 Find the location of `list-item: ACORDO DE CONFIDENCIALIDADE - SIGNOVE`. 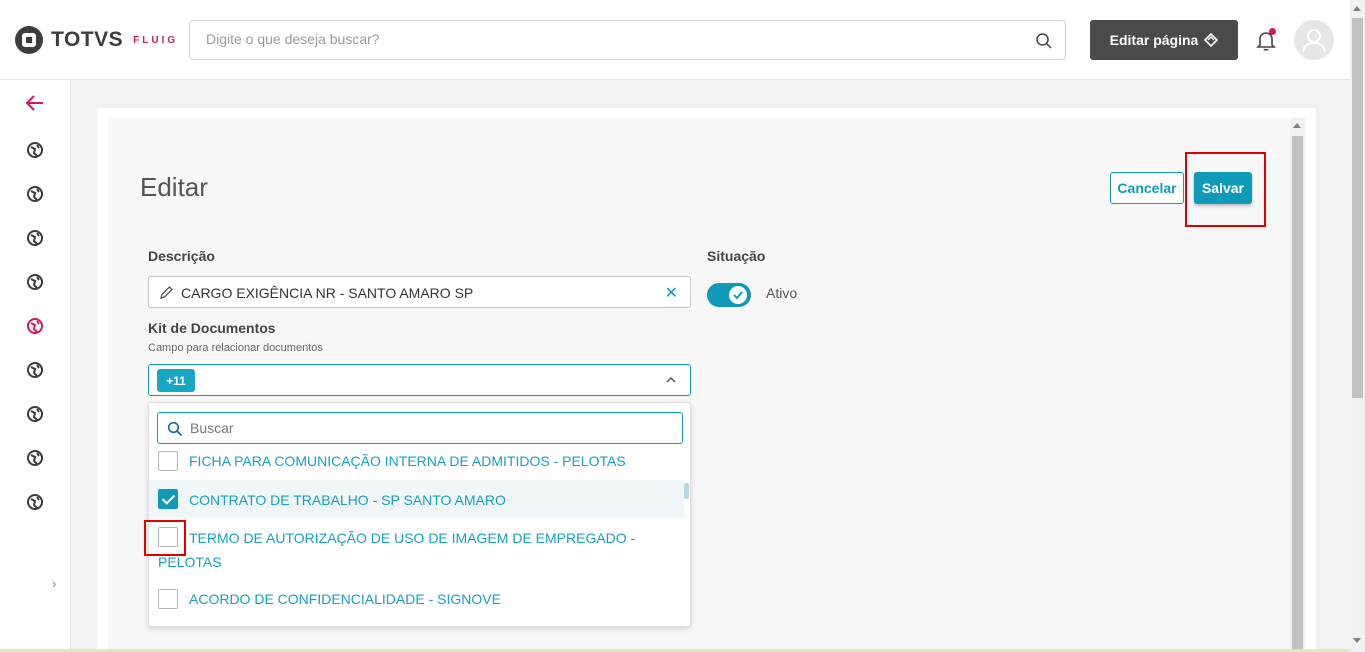

list-item: ACORDO DE CONFIDENCIALIDADE - SIGNOVE is located at coordinates (416, 599).